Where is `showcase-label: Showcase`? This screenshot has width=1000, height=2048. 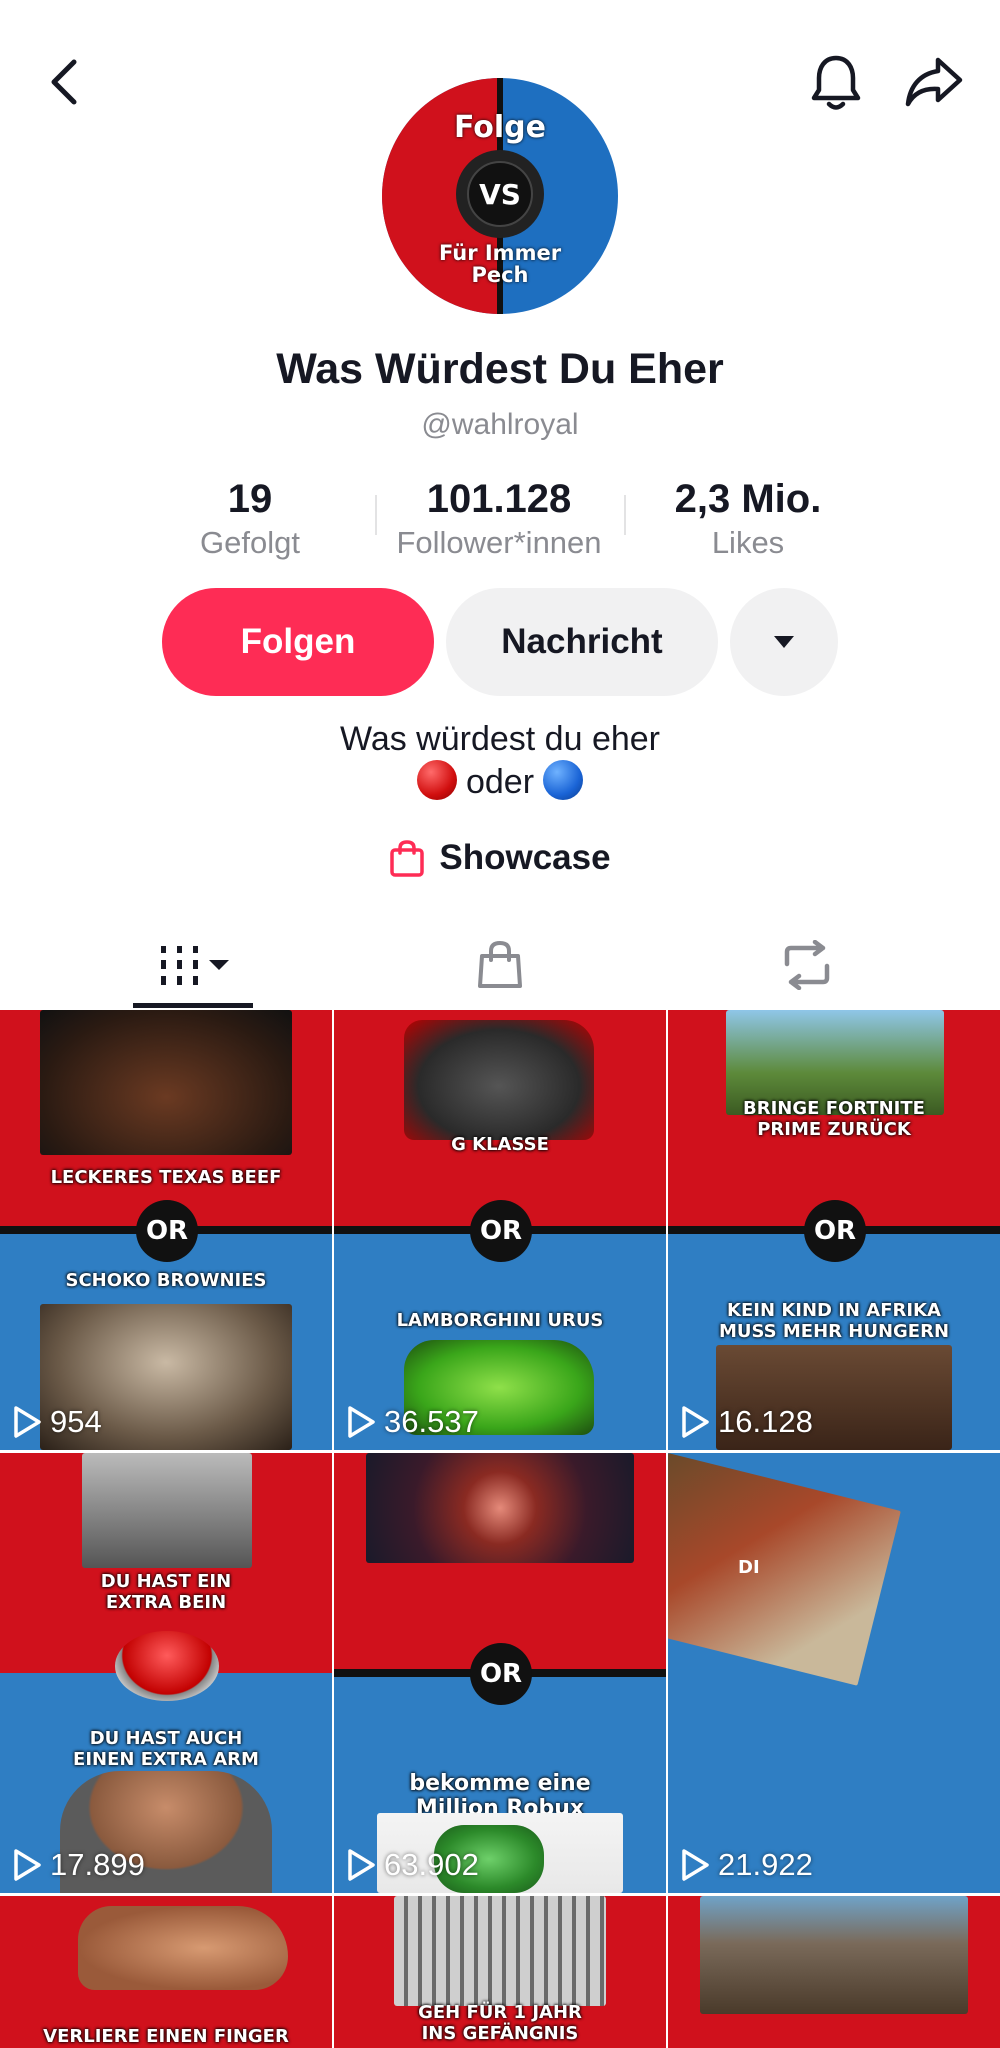
showcase-label: Showcase is located at coordinates (525, 857).